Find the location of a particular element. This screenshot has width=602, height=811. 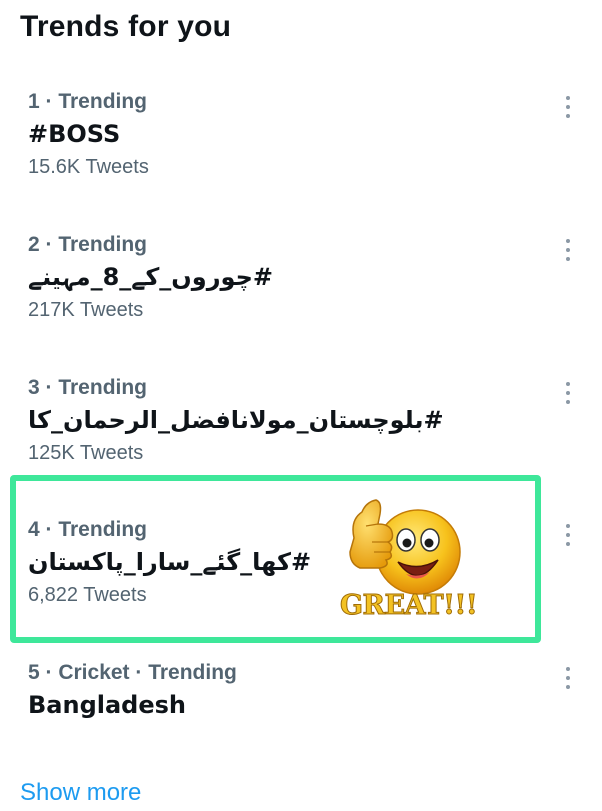

sticker-text: GREAT!!! is located at coordinates (408, 606).